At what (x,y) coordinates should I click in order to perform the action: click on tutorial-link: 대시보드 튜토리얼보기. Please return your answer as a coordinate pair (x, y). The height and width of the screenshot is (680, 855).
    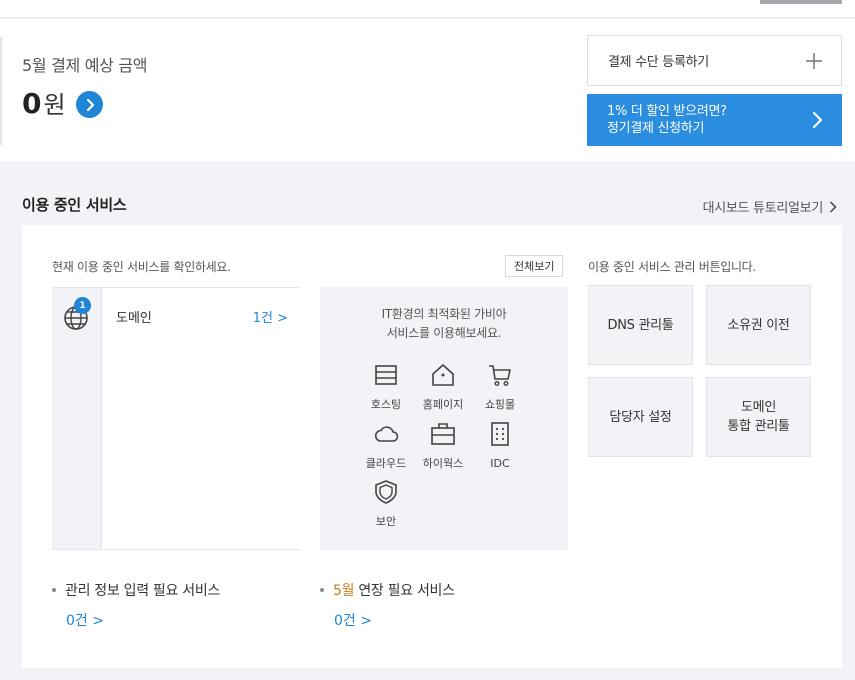
    Looking at the image, I should click on (770, 206).